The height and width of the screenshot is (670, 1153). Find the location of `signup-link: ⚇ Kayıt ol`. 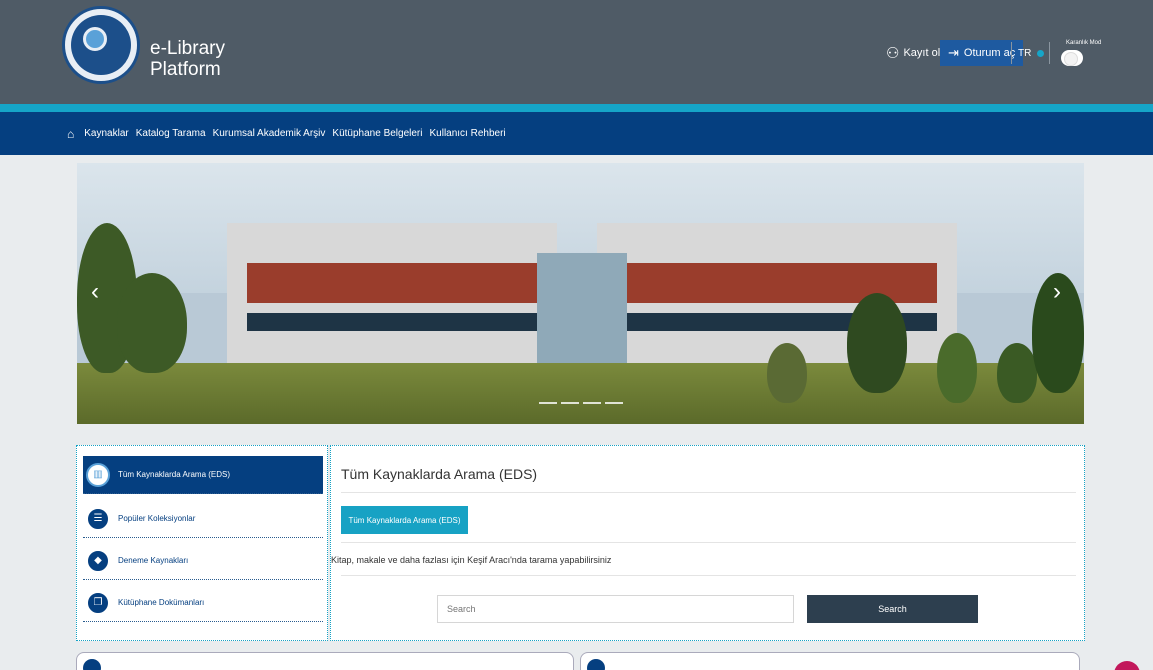

signup-link: ⚇ Kayıt ol is located at coordinates (913, 53).